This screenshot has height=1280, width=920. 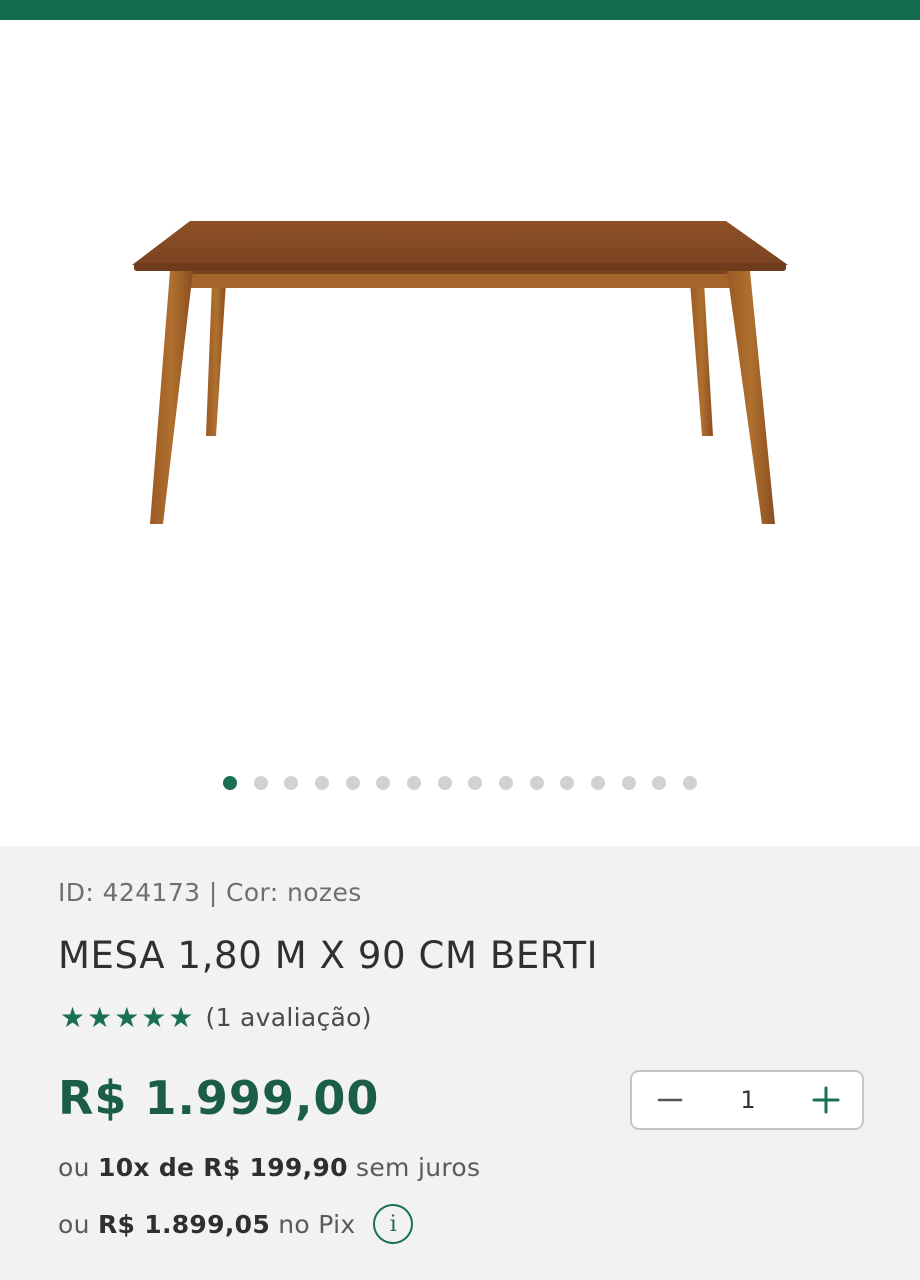 I want to click on pix-prefix: ou, so click(x=74, y=1224).